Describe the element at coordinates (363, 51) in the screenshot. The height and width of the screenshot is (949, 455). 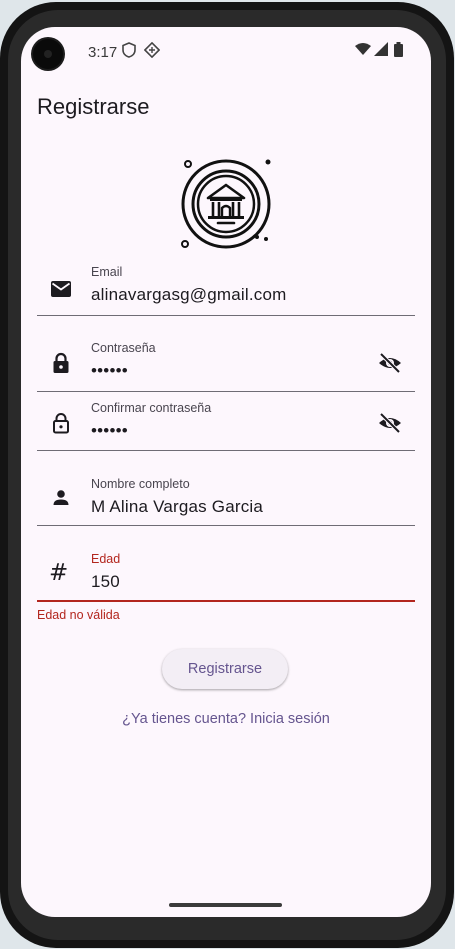
I see `wifi-icon` at that location.